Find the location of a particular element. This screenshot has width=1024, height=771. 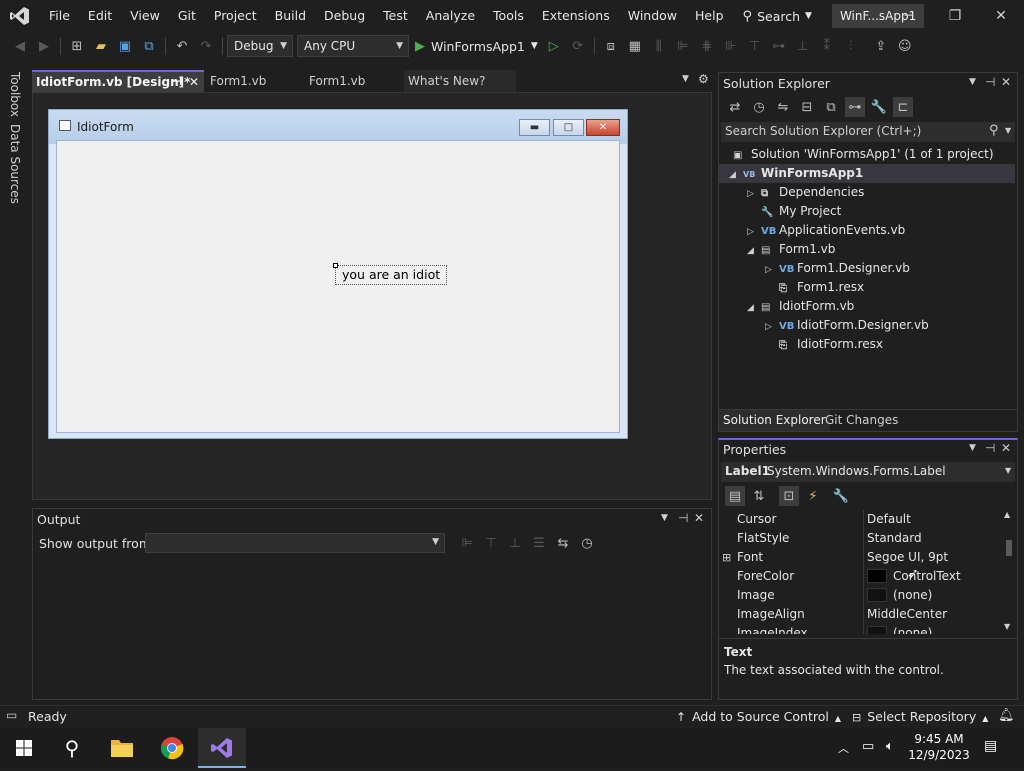

align-rights-icon: ⊪ is located at coordinates (731, 46).